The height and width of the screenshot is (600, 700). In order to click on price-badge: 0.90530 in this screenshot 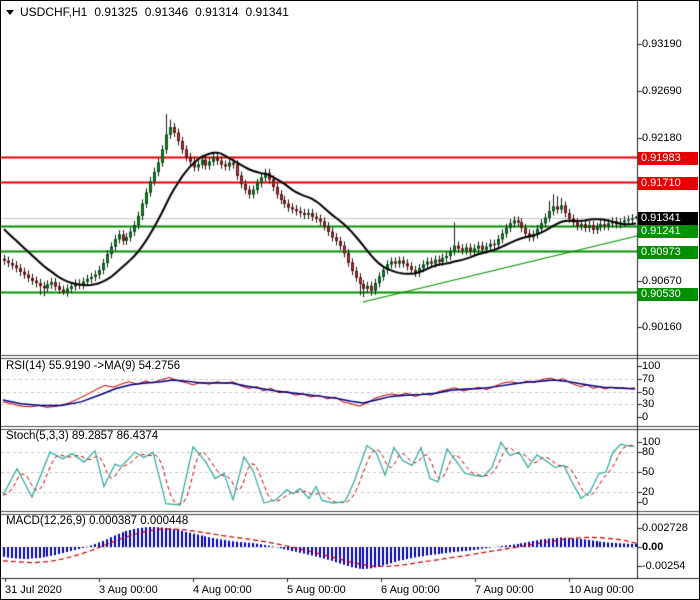, I will do `click(668, 294)`.